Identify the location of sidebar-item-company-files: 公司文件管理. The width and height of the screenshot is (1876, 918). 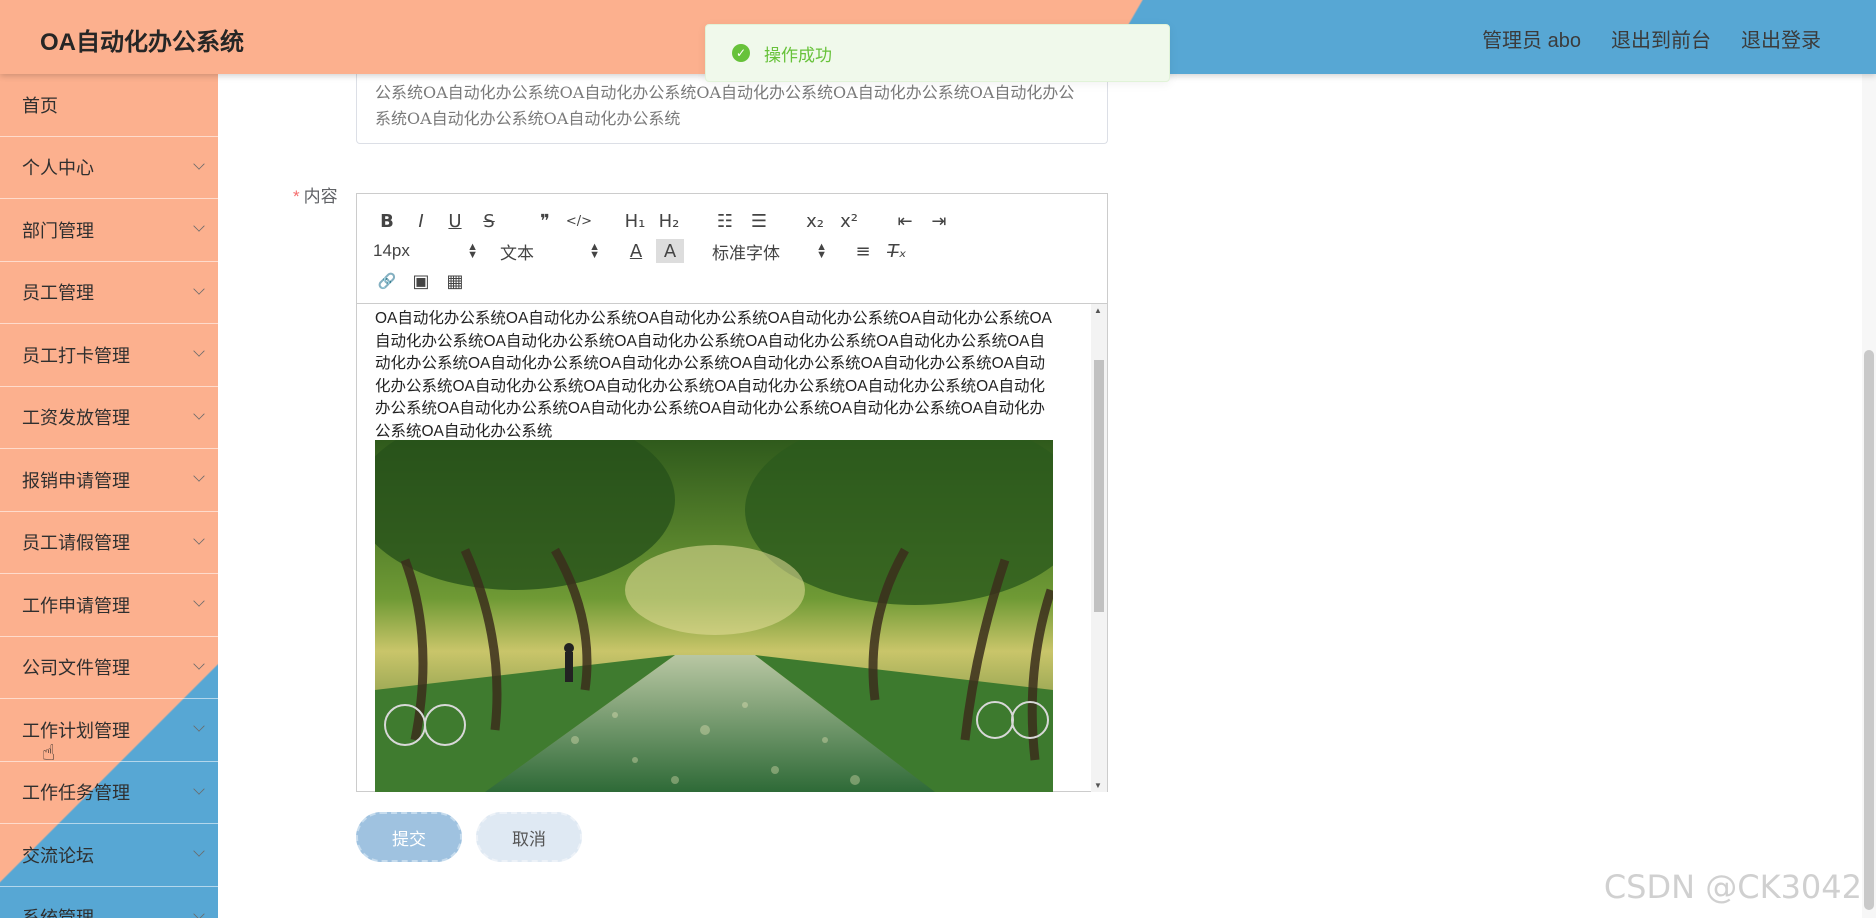
(109, 668).